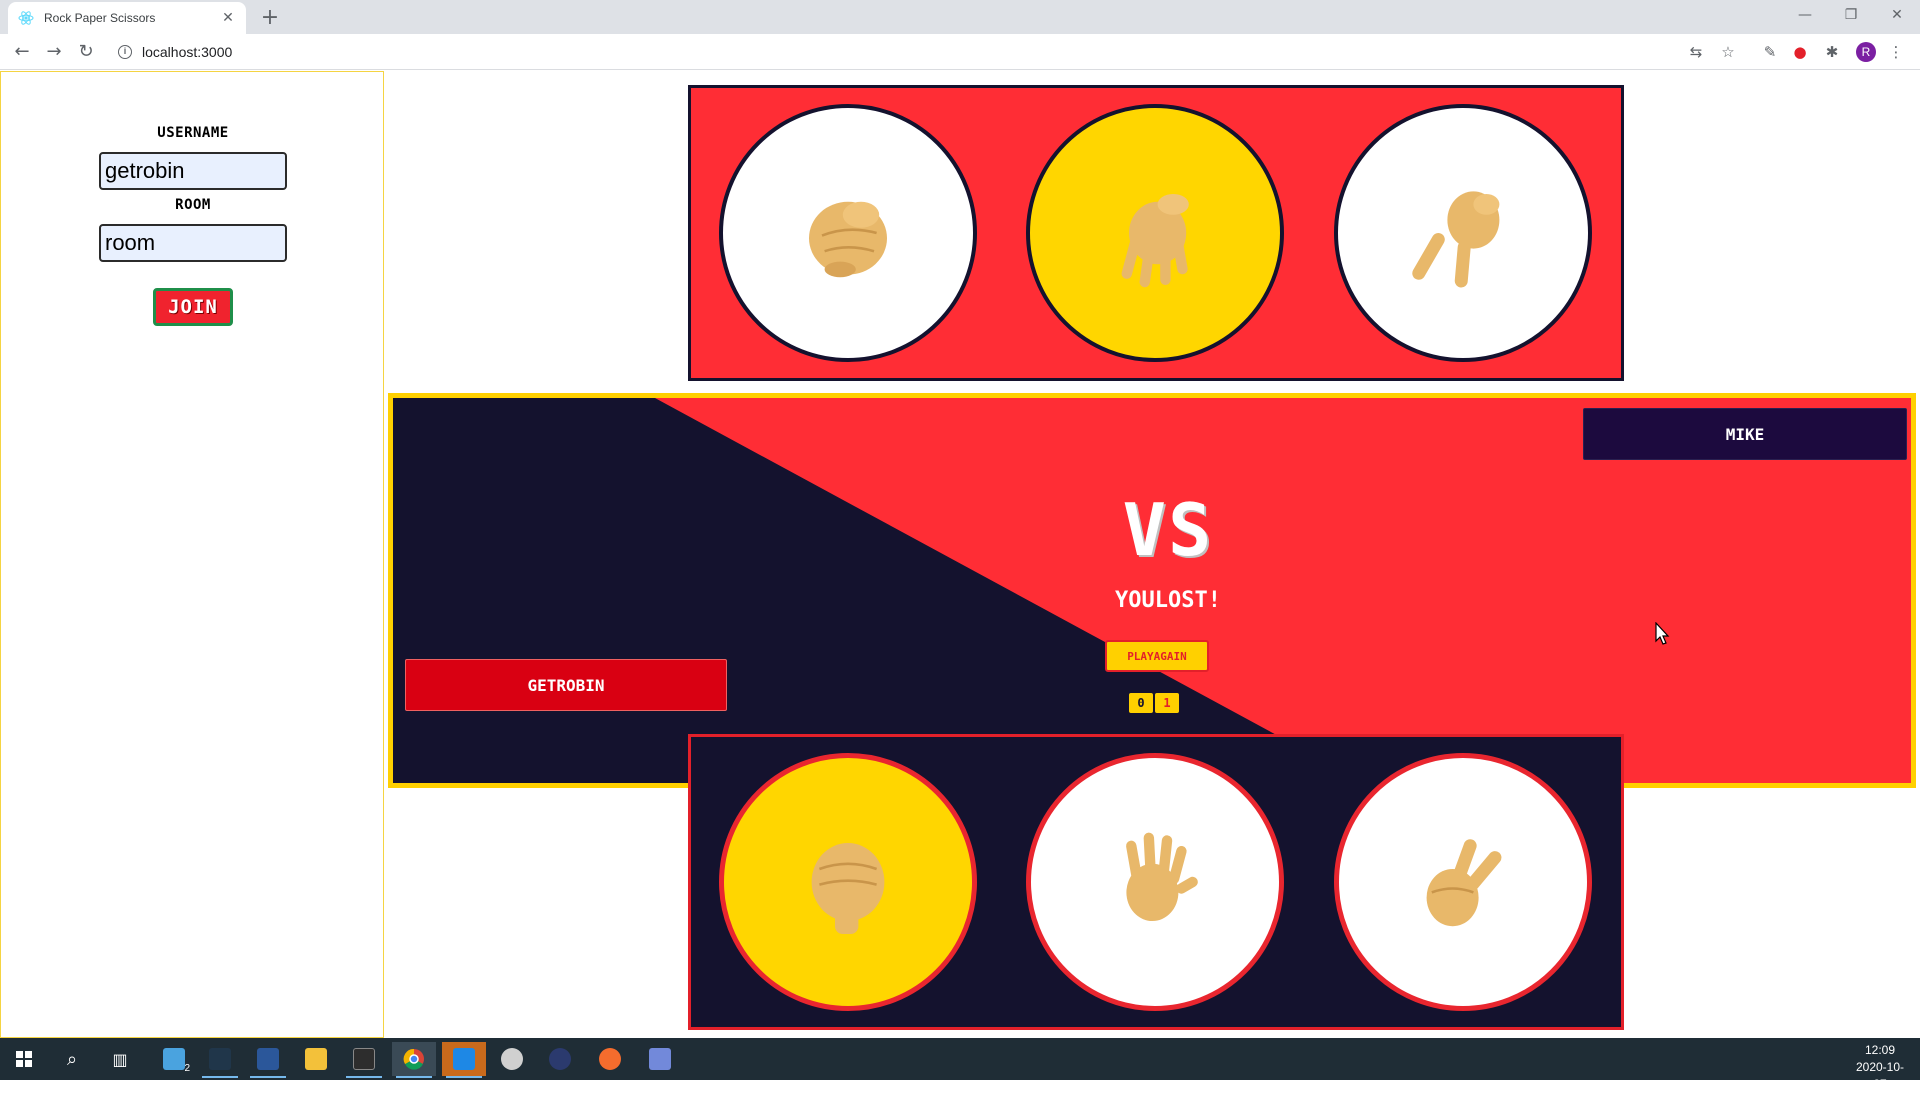 The image size is (1920, 1093). Describe the element at coordinates (1728, 52) in the screenshot. I see `bookmark-star-icon: ☆` at that location.